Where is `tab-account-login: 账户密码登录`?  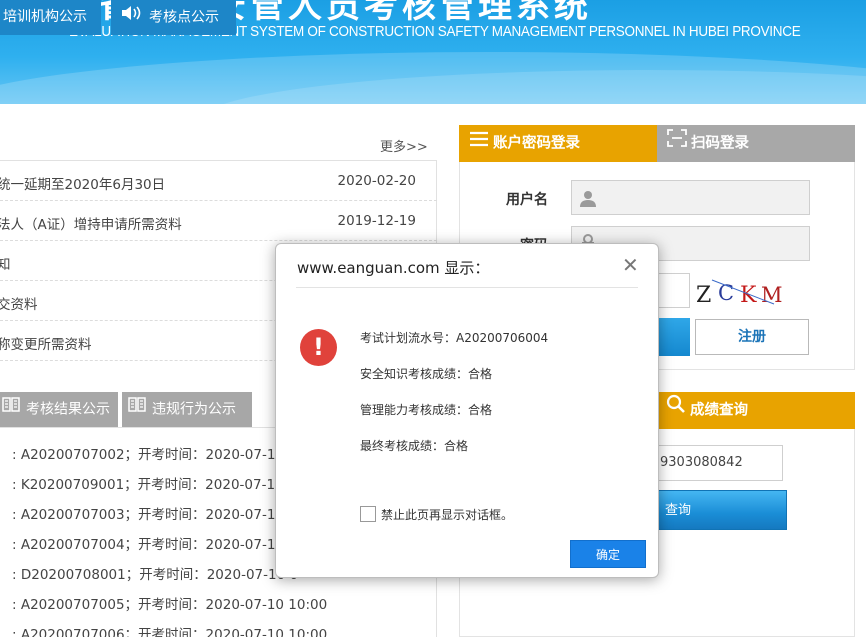 tab-account-login: 账户密码登录 is located at coordinates (558, 143).